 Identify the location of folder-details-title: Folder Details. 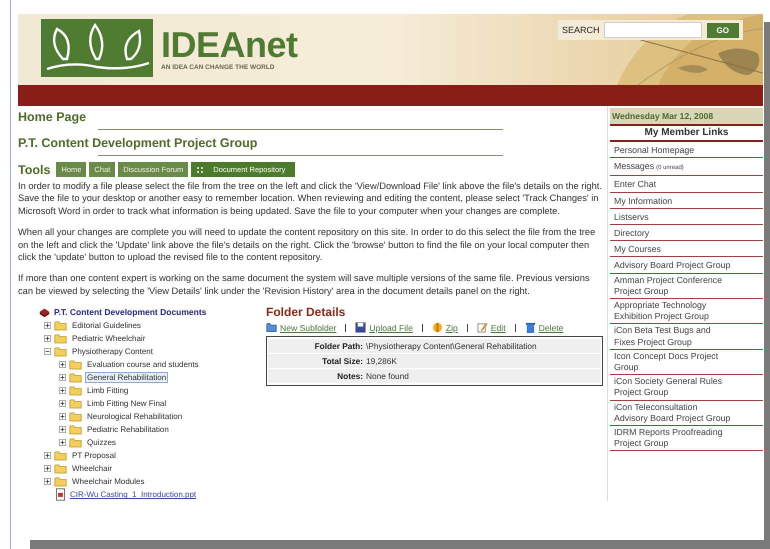
(306, 312).